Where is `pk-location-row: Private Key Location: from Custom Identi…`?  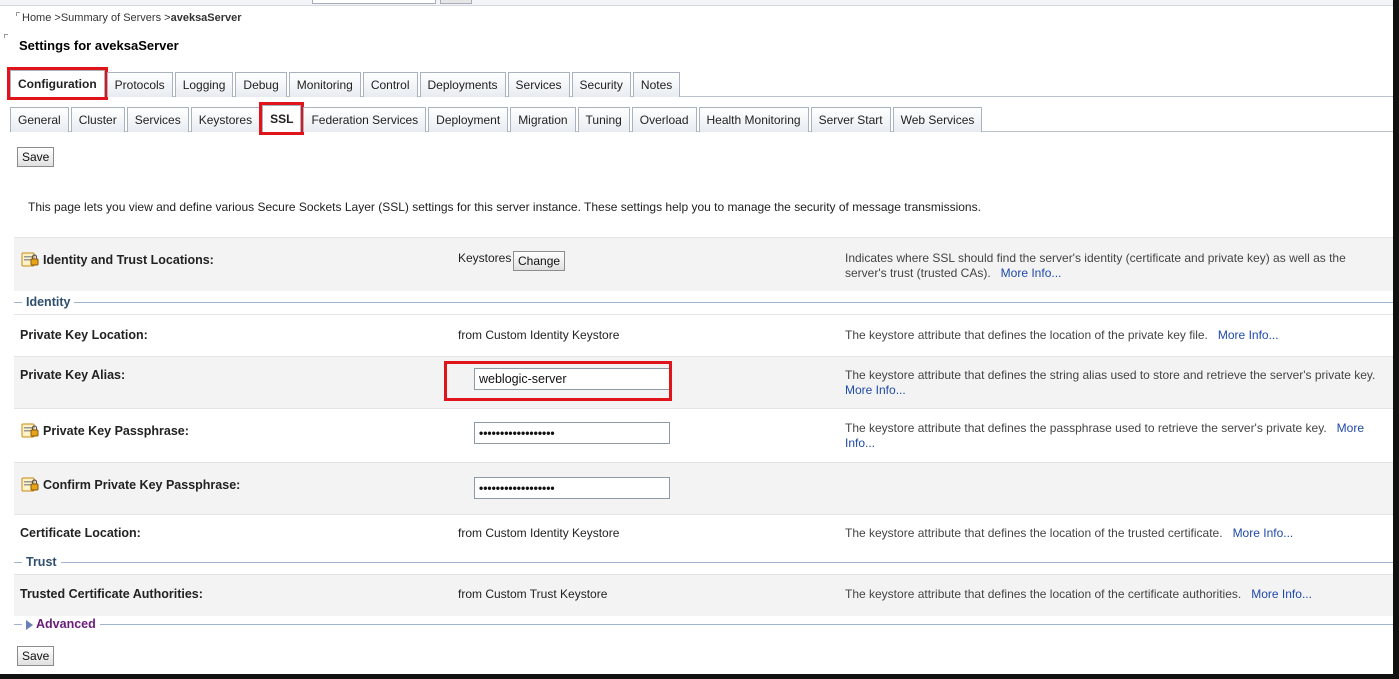 pk-location-row: Private Key Location: from Custom Identi… is located at coordinates (703, 335).